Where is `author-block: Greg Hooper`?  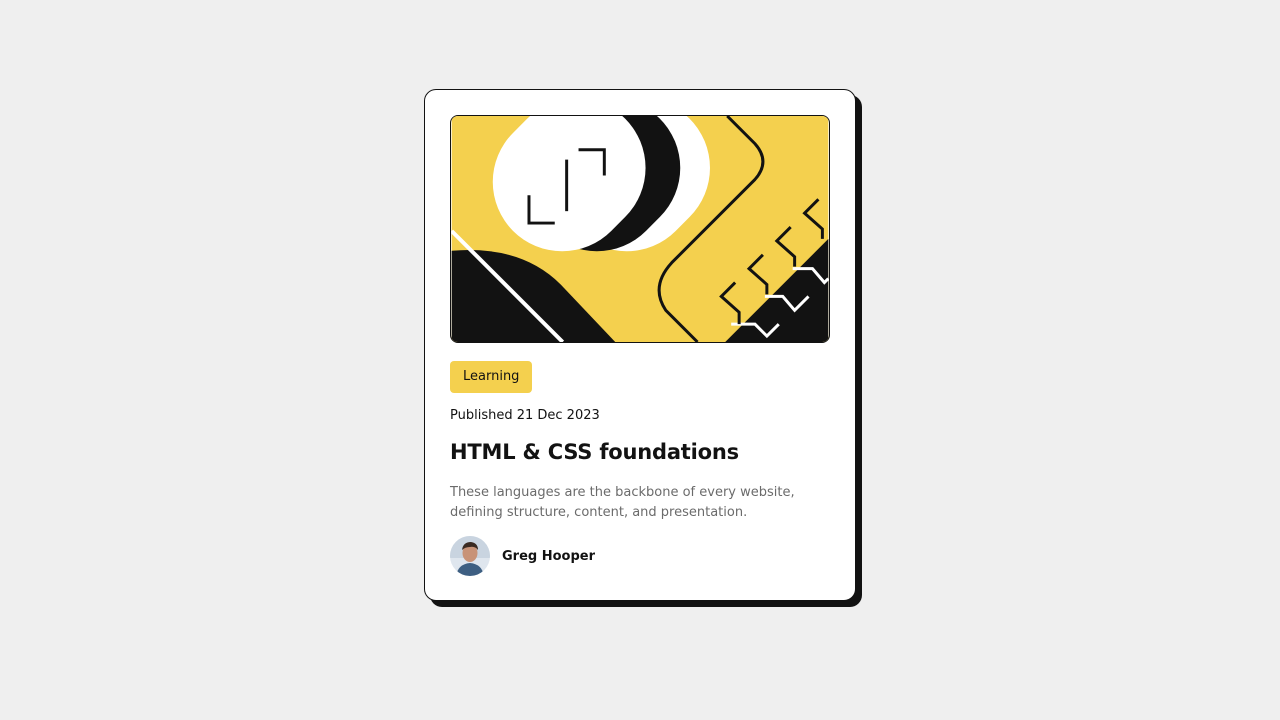 author-block: Greg Hooper is located at coordinates (522, 556).